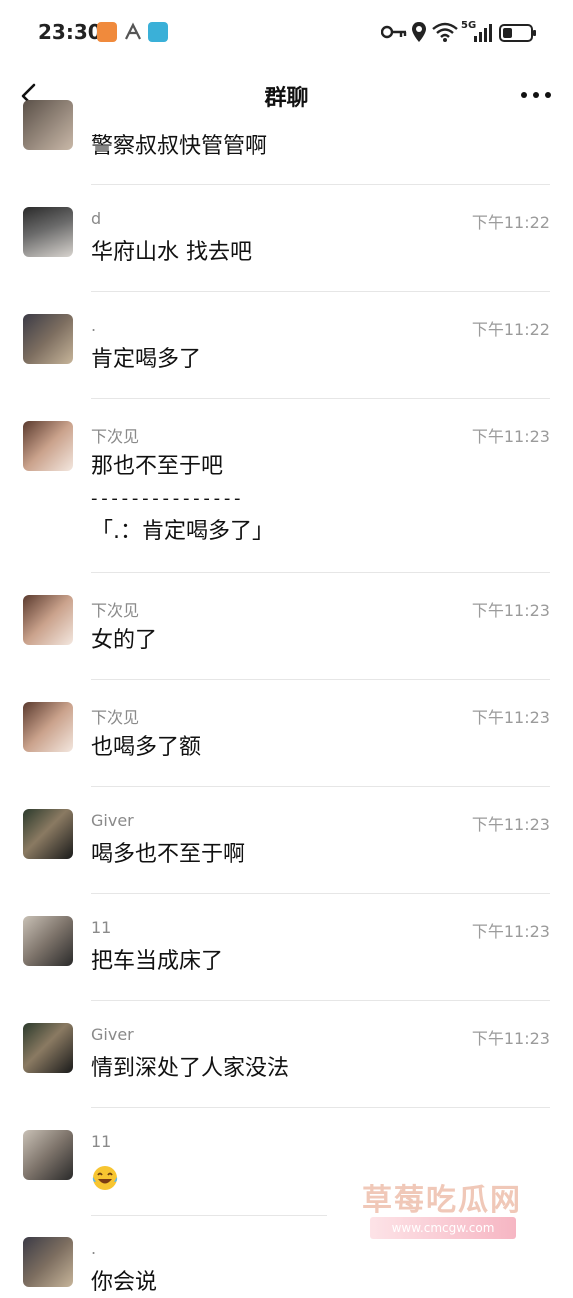 The width and height of the screenshot is (573, 1298). I want to click on notification-app-icon, so click(107, 32).